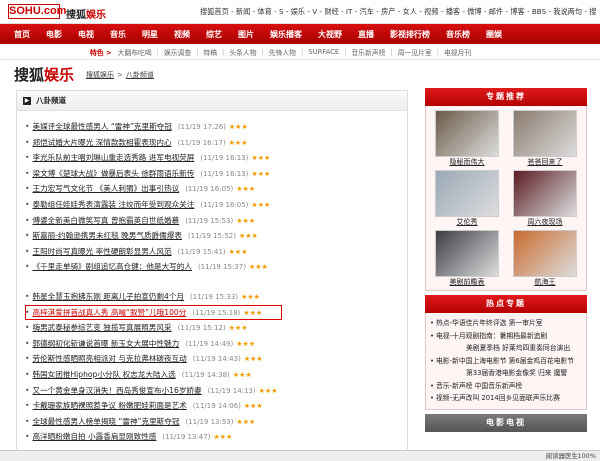  What do you see at coordinates (467, 222) in the screenshot?
I see `topic-thumb-caption: 艾伦秀` at bounding box center [467, 222].